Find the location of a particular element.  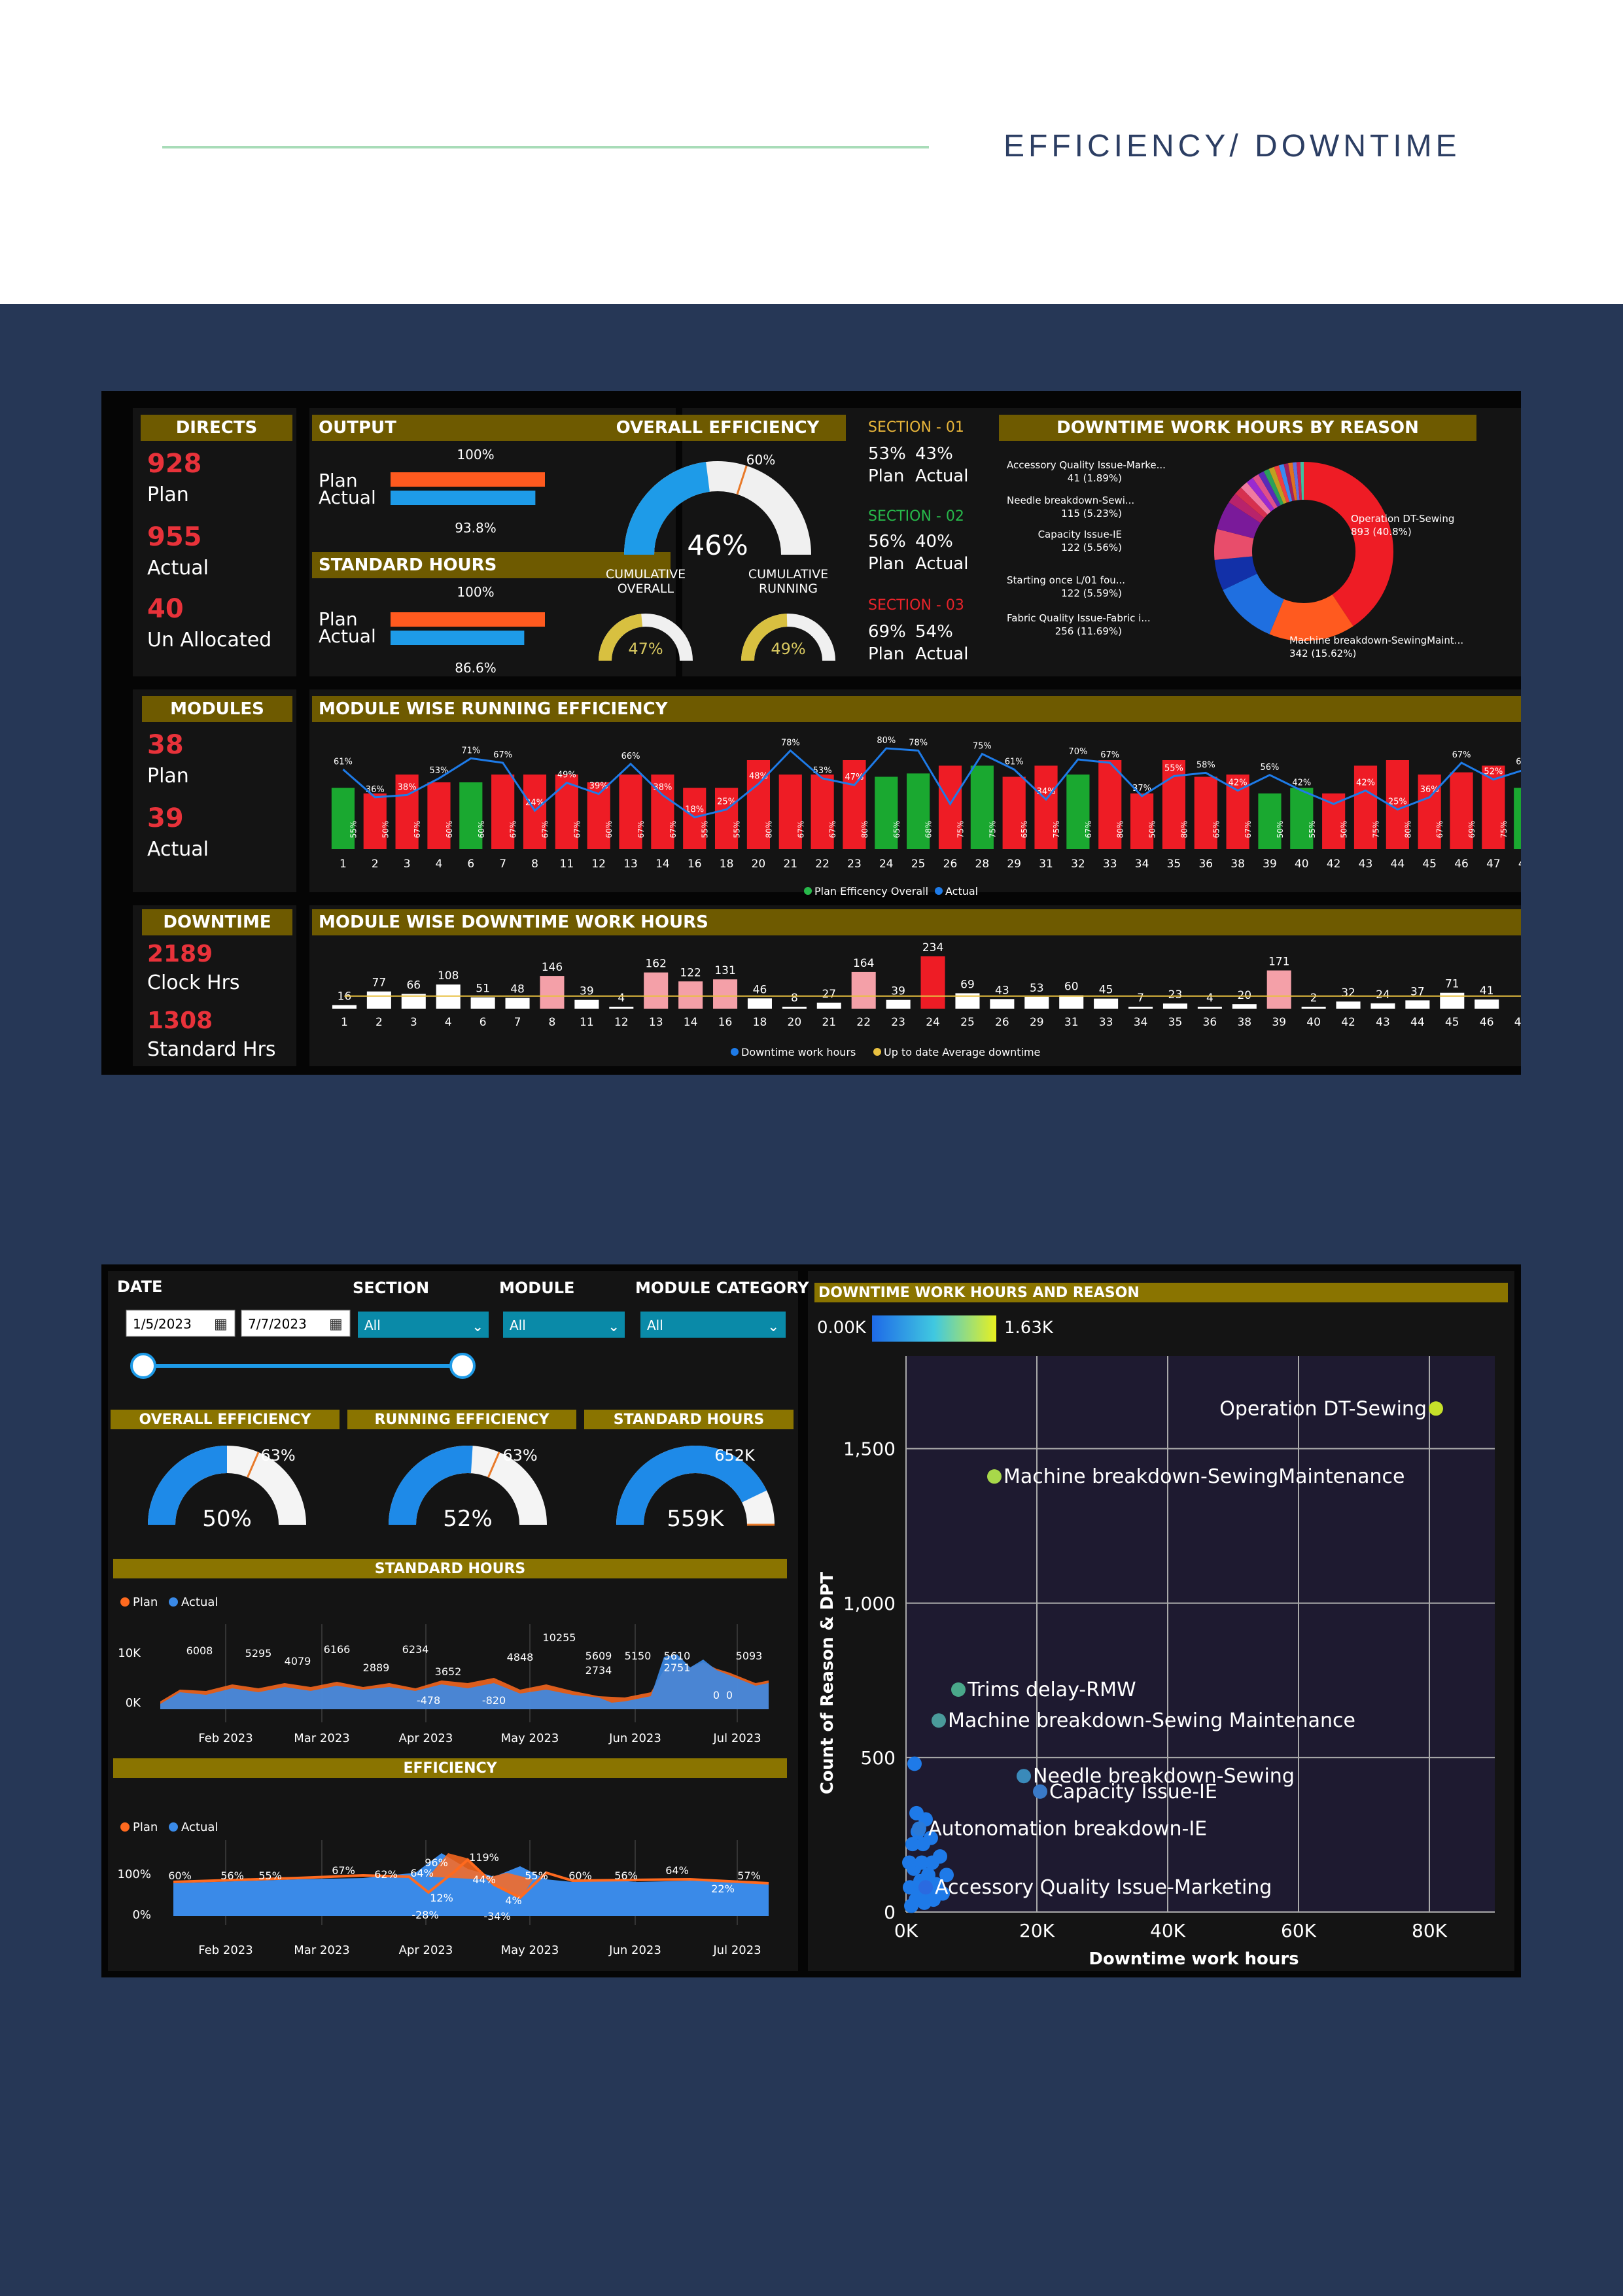

module-tick: 18 is located at coordinates (760, 1022).